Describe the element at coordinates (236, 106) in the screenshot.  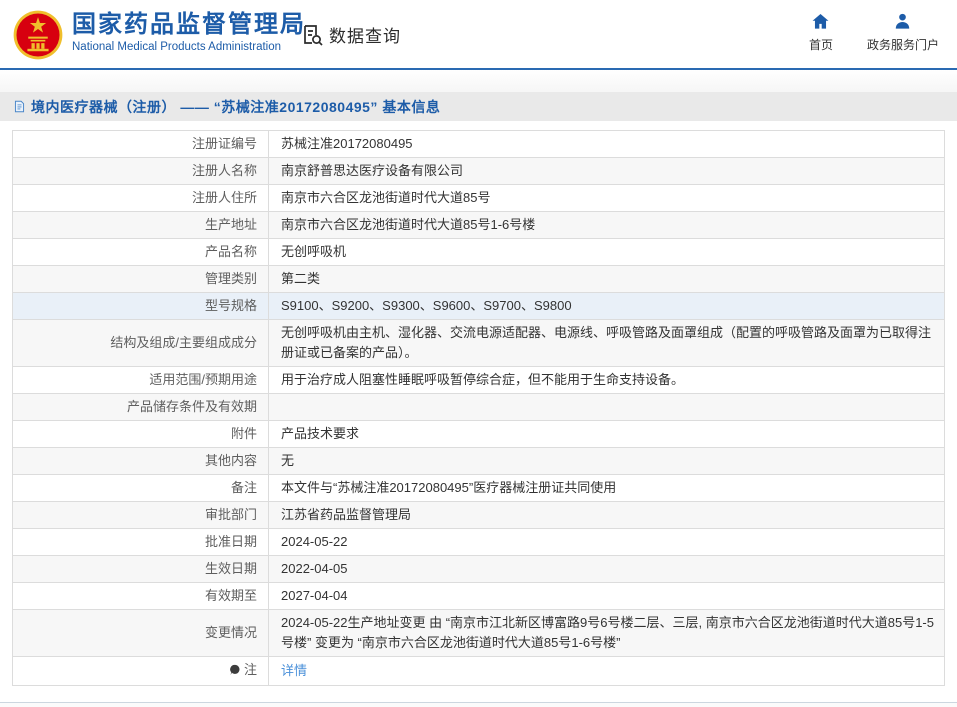
I see `page-title: 境内医疗器械（注册） —— “苏械注准20172080495” 基本信息` at that location.